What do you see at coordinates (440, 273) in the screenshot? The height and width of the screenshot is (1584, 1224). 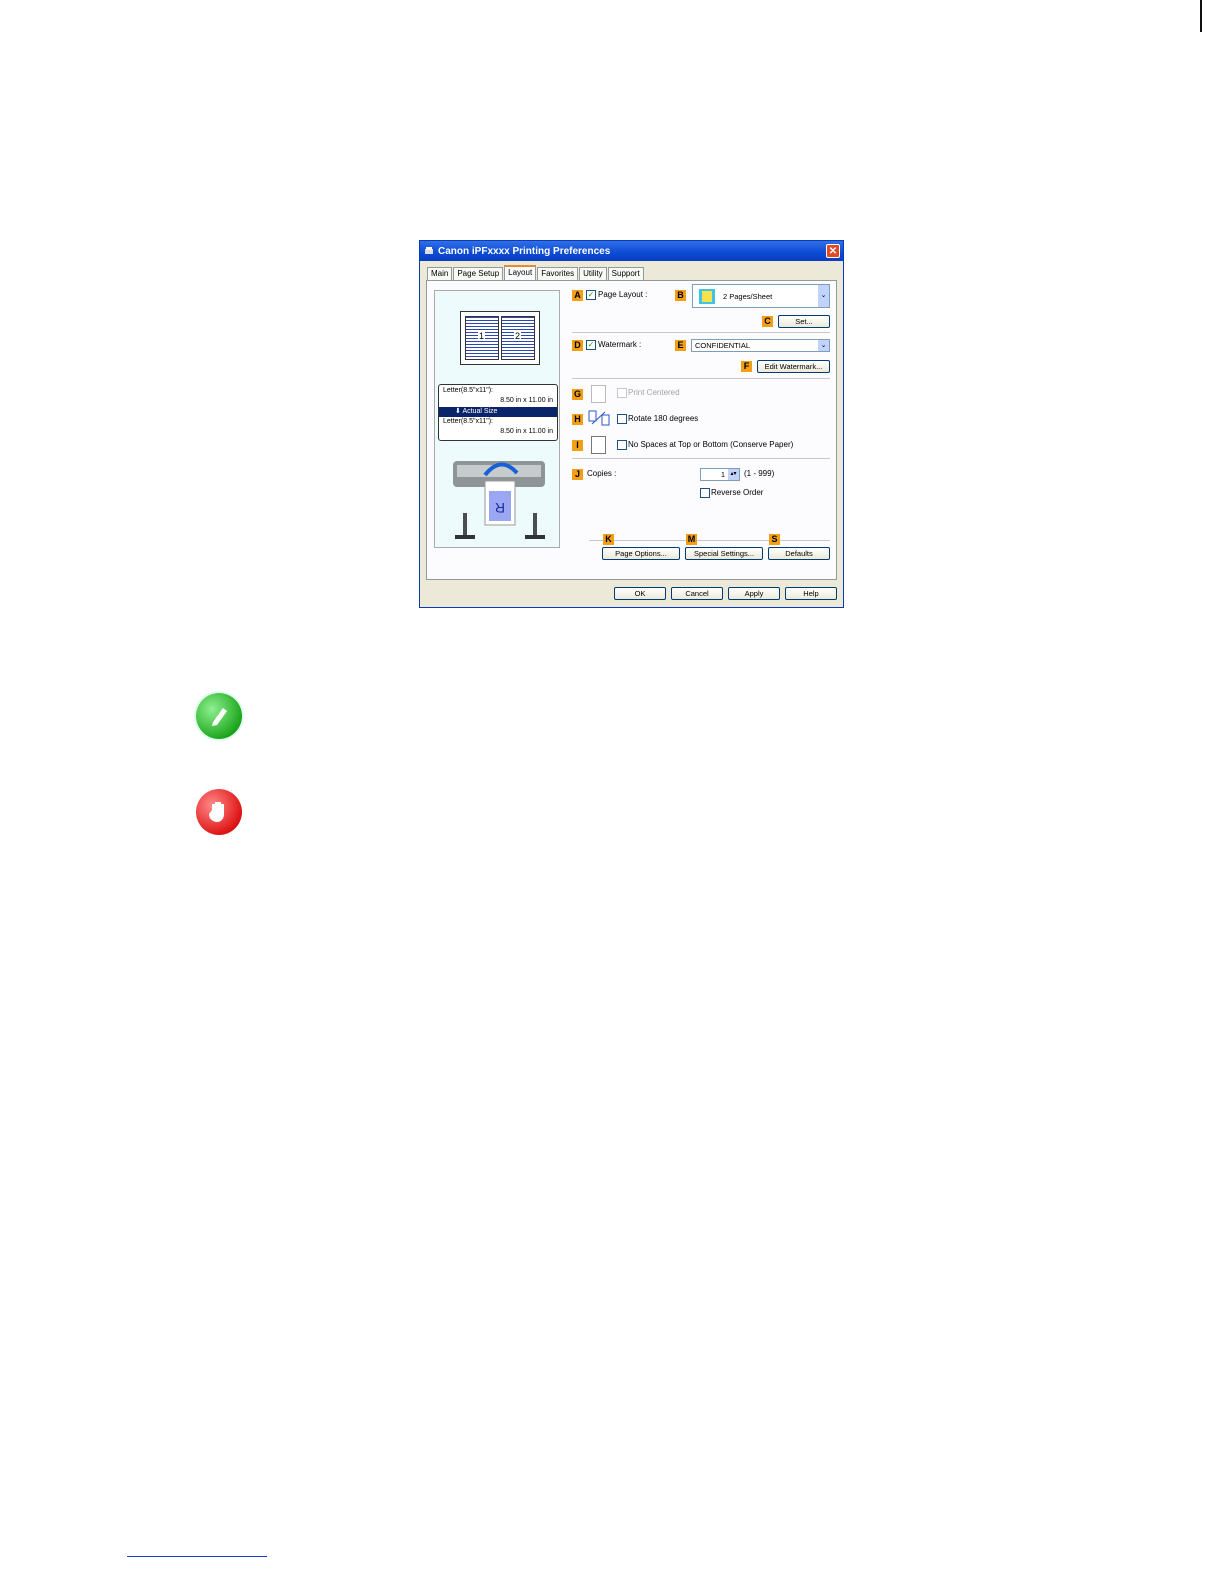 I see `tab-main: Main` at bounding box center [440, 273].